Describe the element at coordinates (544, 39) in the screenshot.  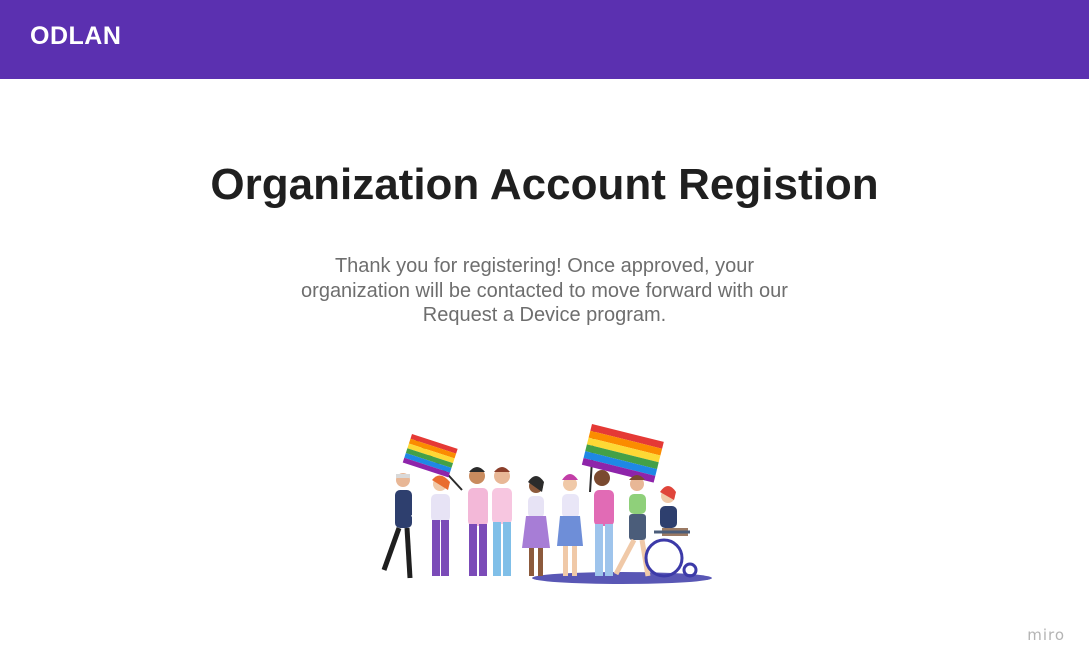
I see `top-header-bar: ODLAN` at that location.